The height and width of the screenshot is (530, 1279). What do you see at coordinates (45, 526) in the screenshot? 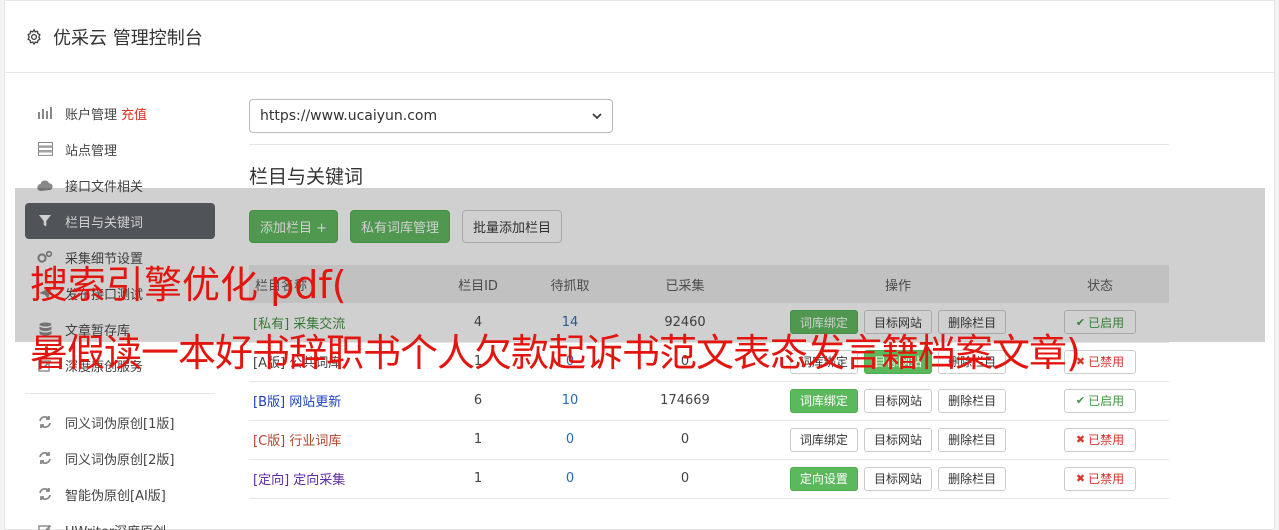
I see `pencil-icon` at bounding box center [45, 526].